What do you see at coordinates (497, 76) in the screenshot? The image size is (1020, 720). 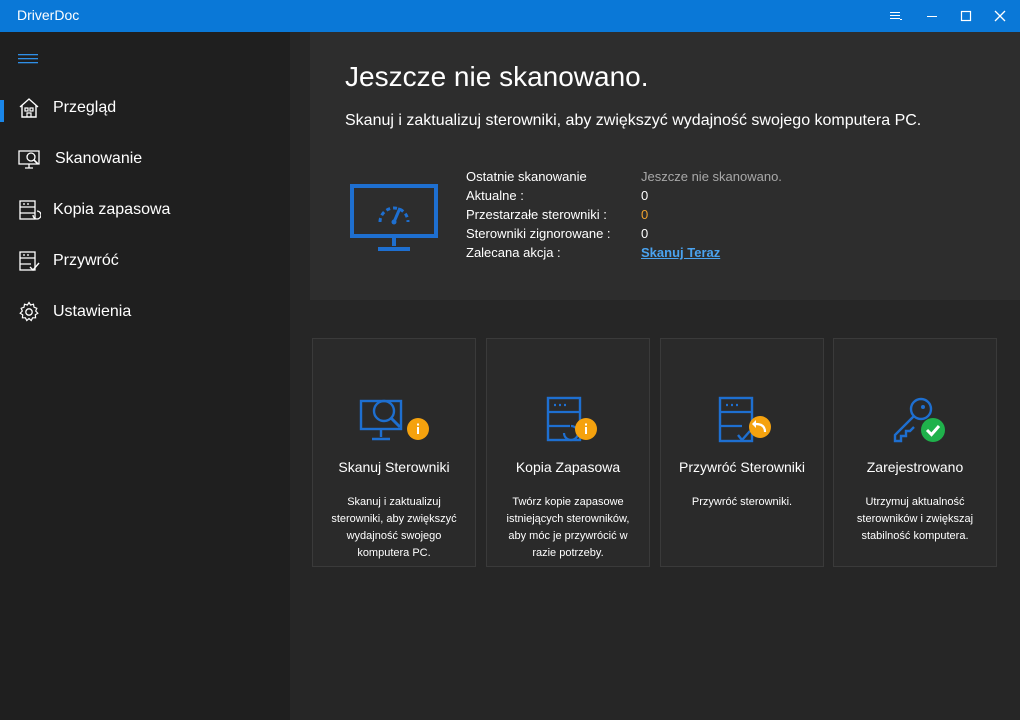 I see `page-title: Jeszcze nie skanowano.` at bounding box center [497, 76].